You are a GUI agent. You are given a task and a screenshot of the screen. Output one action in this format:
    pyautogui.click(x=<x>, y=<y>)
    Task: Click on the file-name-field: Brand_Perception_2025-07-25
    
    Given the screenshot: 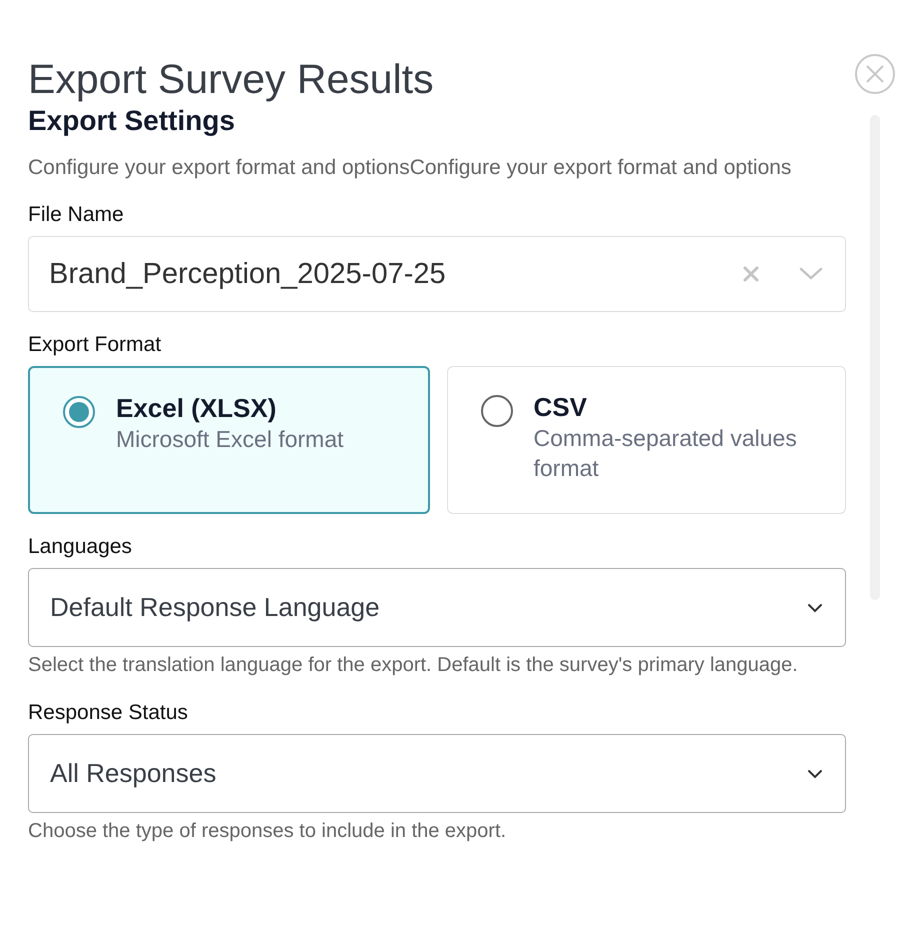 What is the action you would take?
    pyautogui.click(x=437, y=274)
    